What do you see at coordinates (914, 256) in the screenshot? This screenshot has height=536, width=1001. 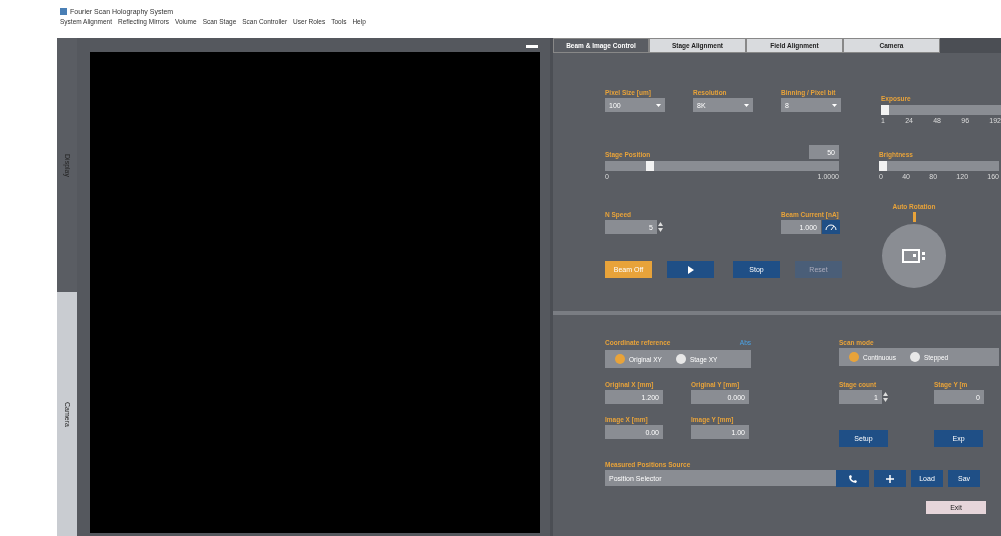 I see `camera-icon` at bounding box center [914, 256].